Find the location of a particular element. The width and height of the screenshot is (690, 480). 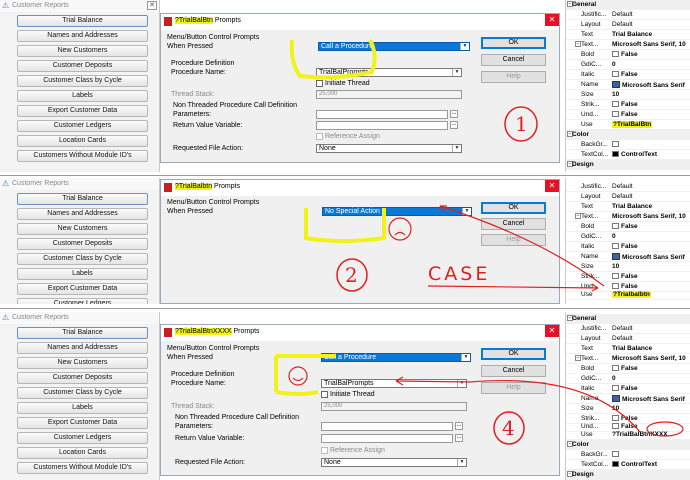

prop-underline: Und... False is located at coordinates (628, 115).